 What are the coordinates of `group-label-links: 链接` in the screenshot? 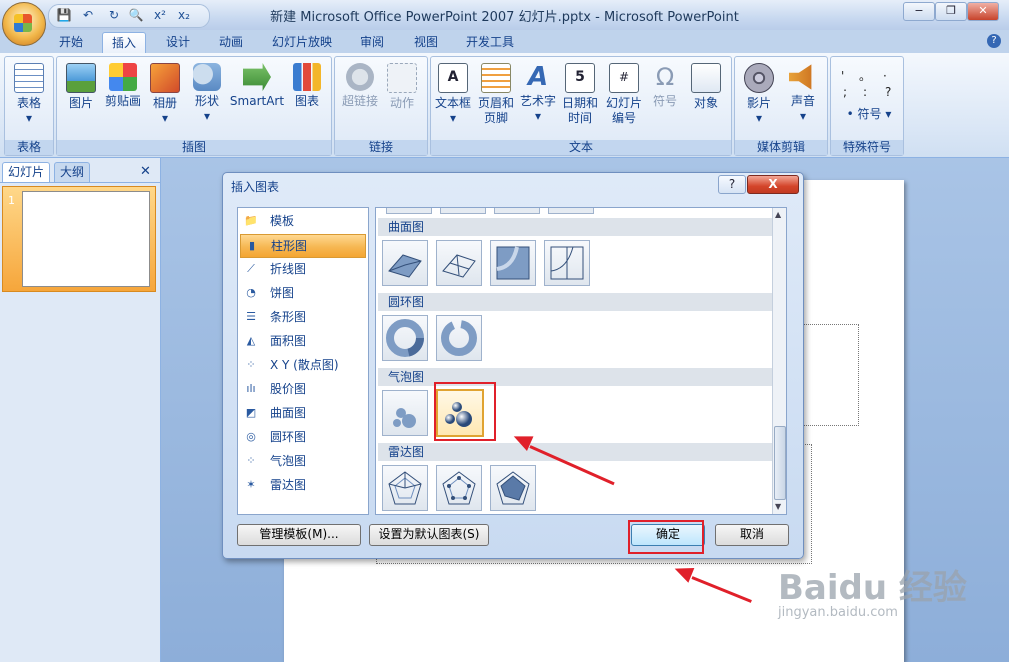 It's located at (381, 147).